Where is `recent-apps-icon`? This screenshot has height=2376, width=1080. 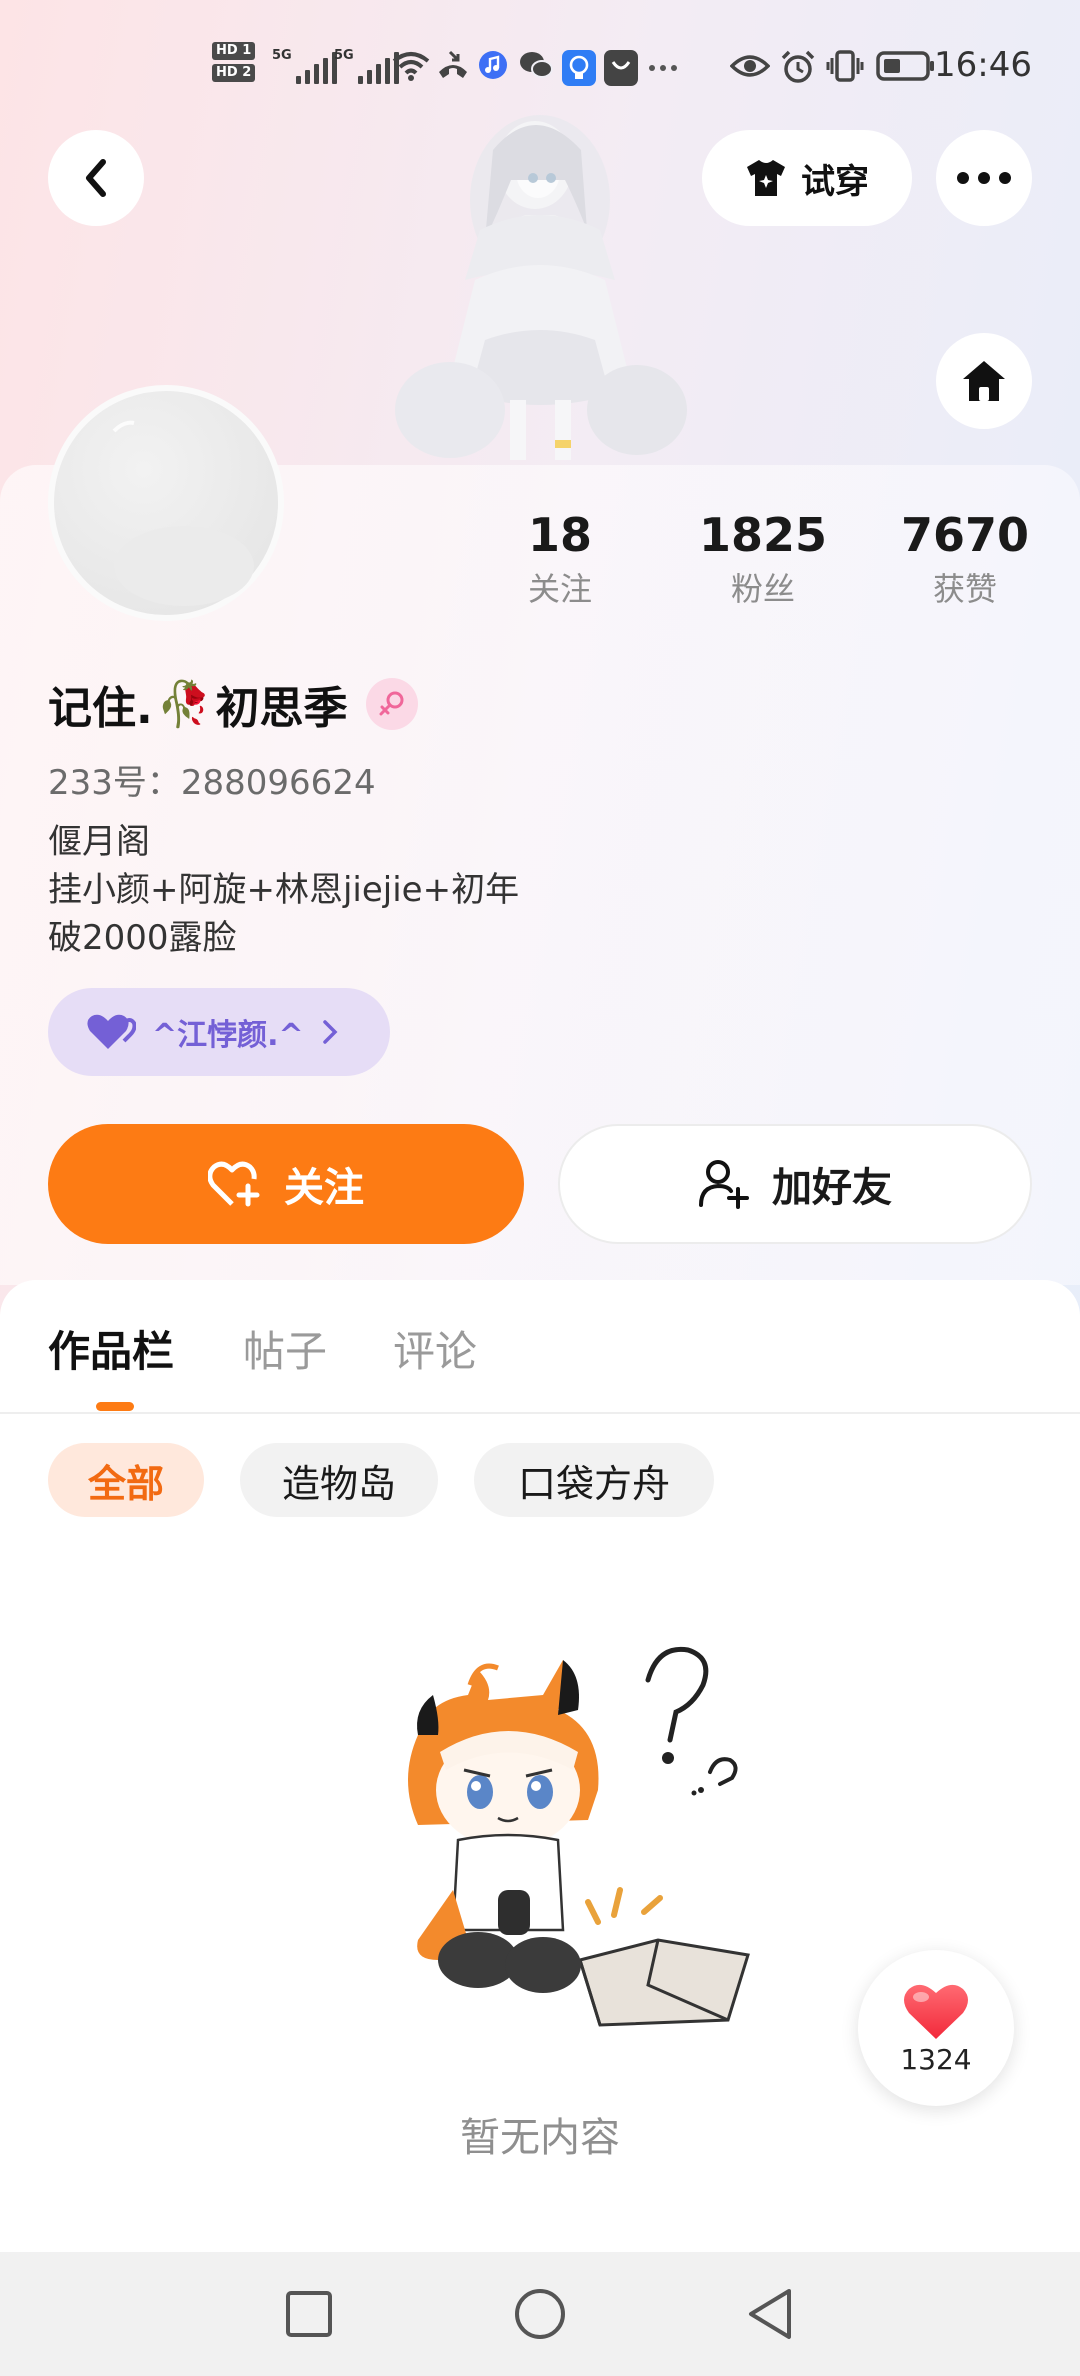
recent-apps-icon is located at coordinates (309, 2314).